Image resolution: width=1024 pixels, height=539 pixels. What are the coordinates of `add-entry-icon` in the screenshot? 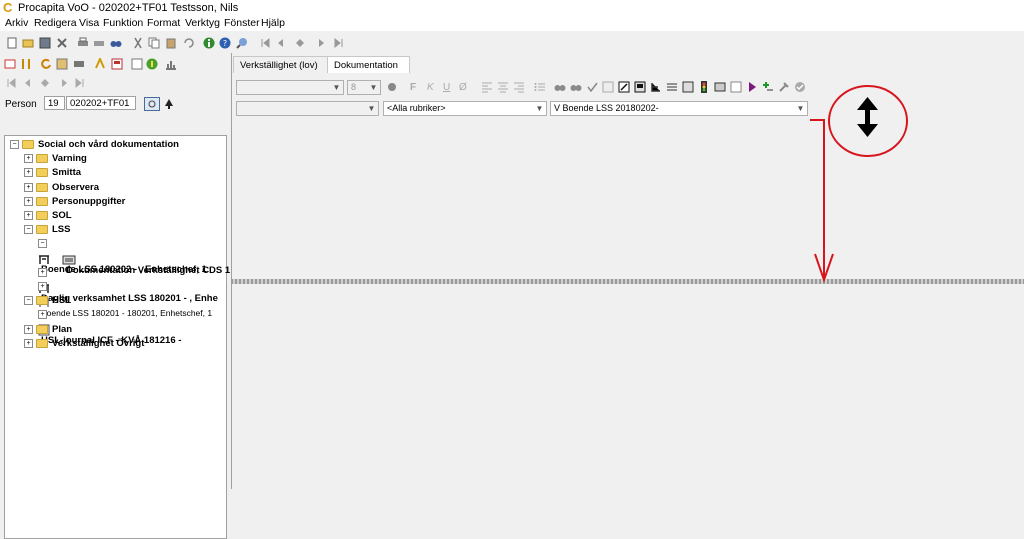 It's located at (768, 87).